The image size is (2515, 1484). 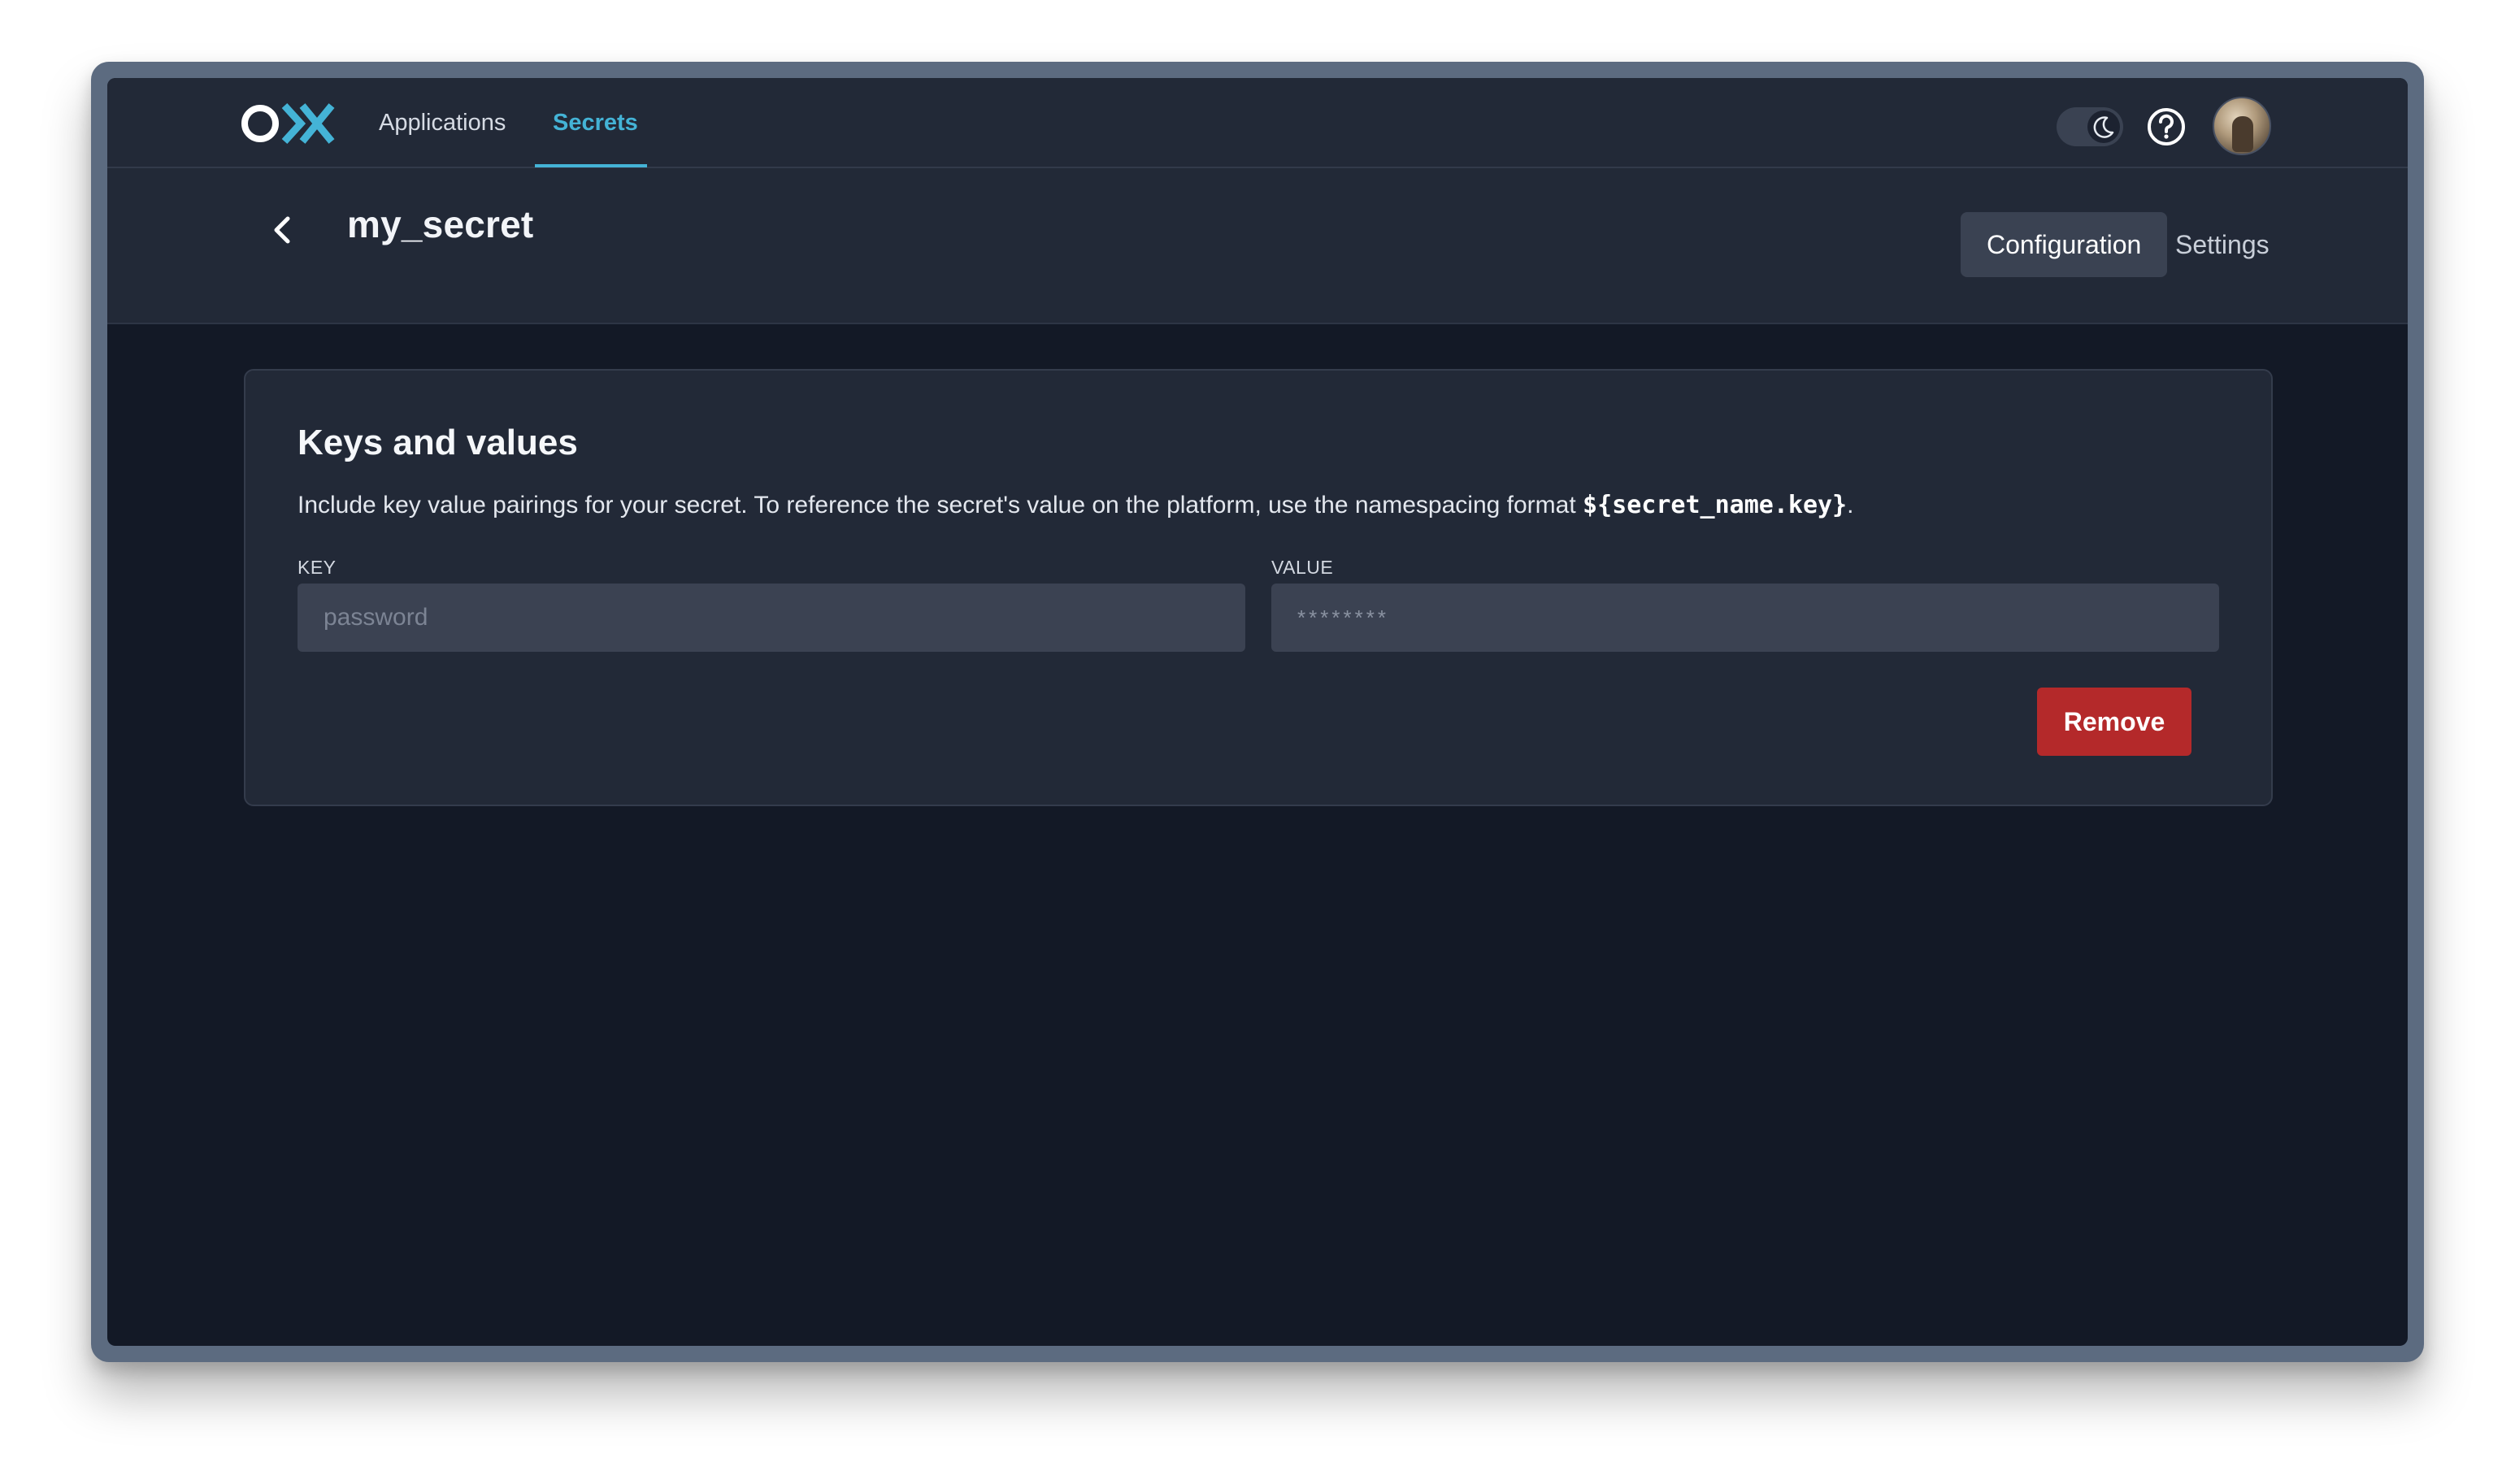 I want to click on user-avatar, so click(x=2242, y=126).